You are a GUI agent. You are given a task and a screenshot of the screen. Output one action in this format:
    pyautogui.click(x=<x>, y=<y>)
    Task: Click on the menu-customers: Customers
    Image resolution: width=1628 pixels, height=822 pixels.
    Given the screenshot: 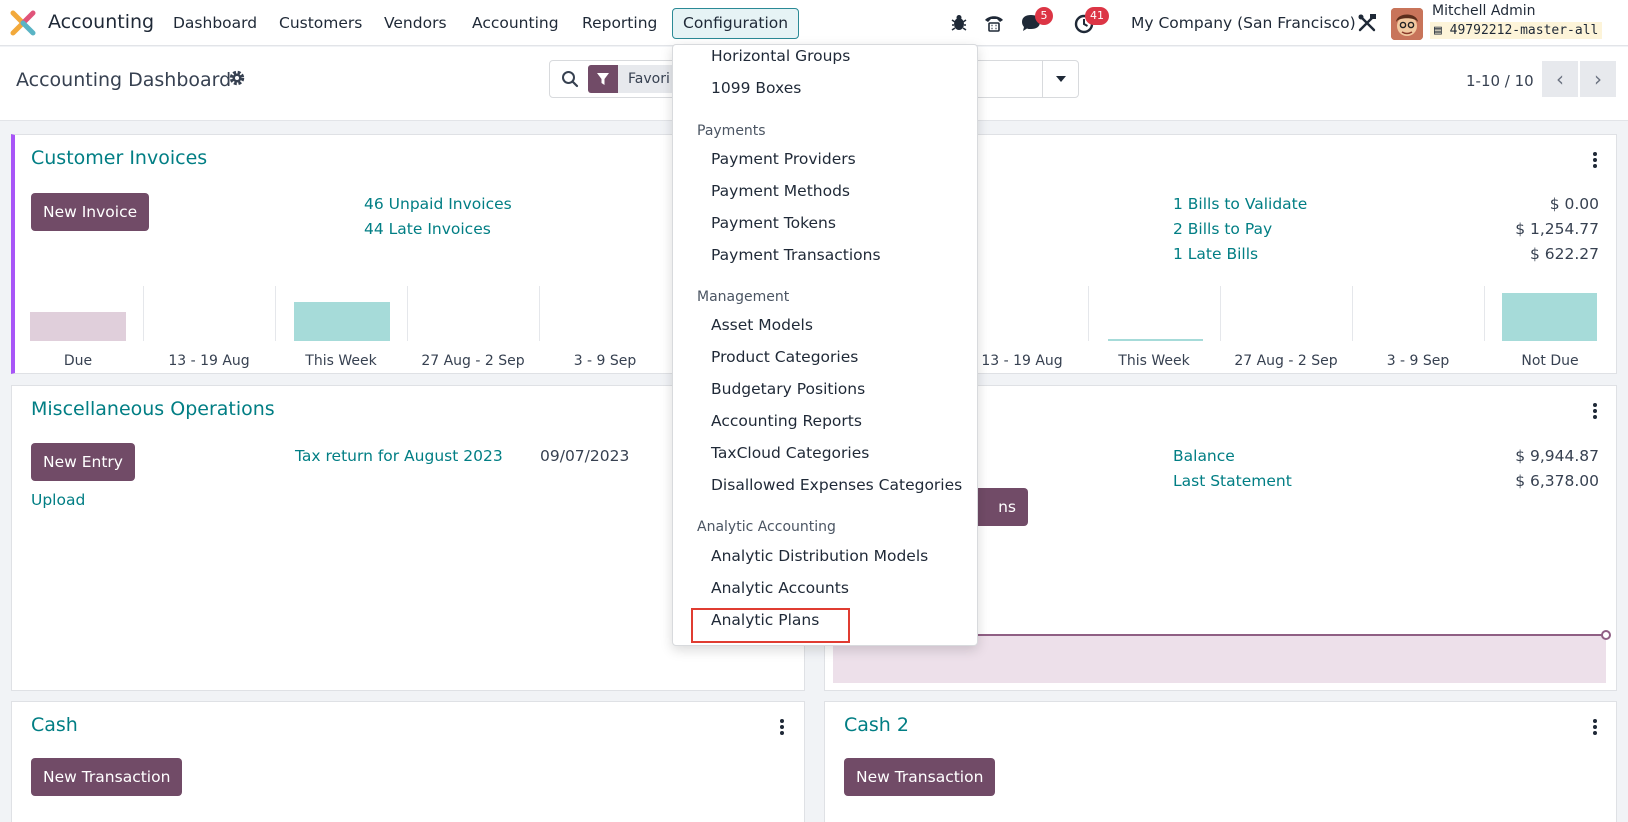 What is the action you would take?
    pyautogui.click(x=320, y=23)
    